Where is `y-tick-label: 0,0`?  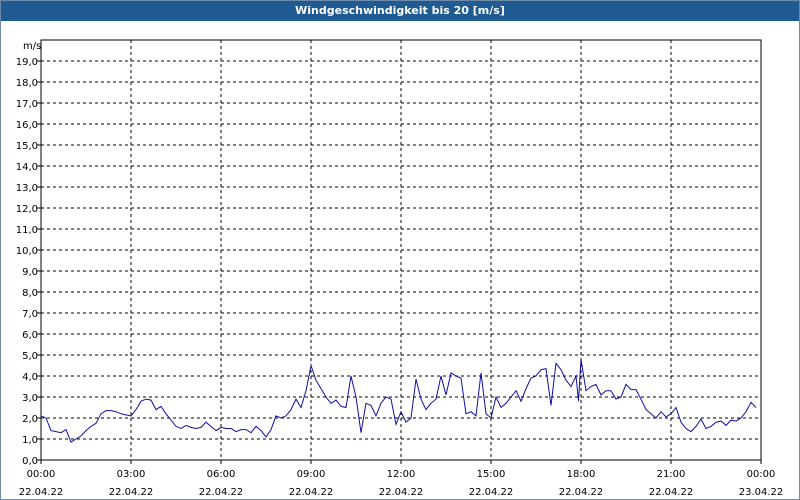 y-tick-label: 0,0 is located at coordinates (30, 461).